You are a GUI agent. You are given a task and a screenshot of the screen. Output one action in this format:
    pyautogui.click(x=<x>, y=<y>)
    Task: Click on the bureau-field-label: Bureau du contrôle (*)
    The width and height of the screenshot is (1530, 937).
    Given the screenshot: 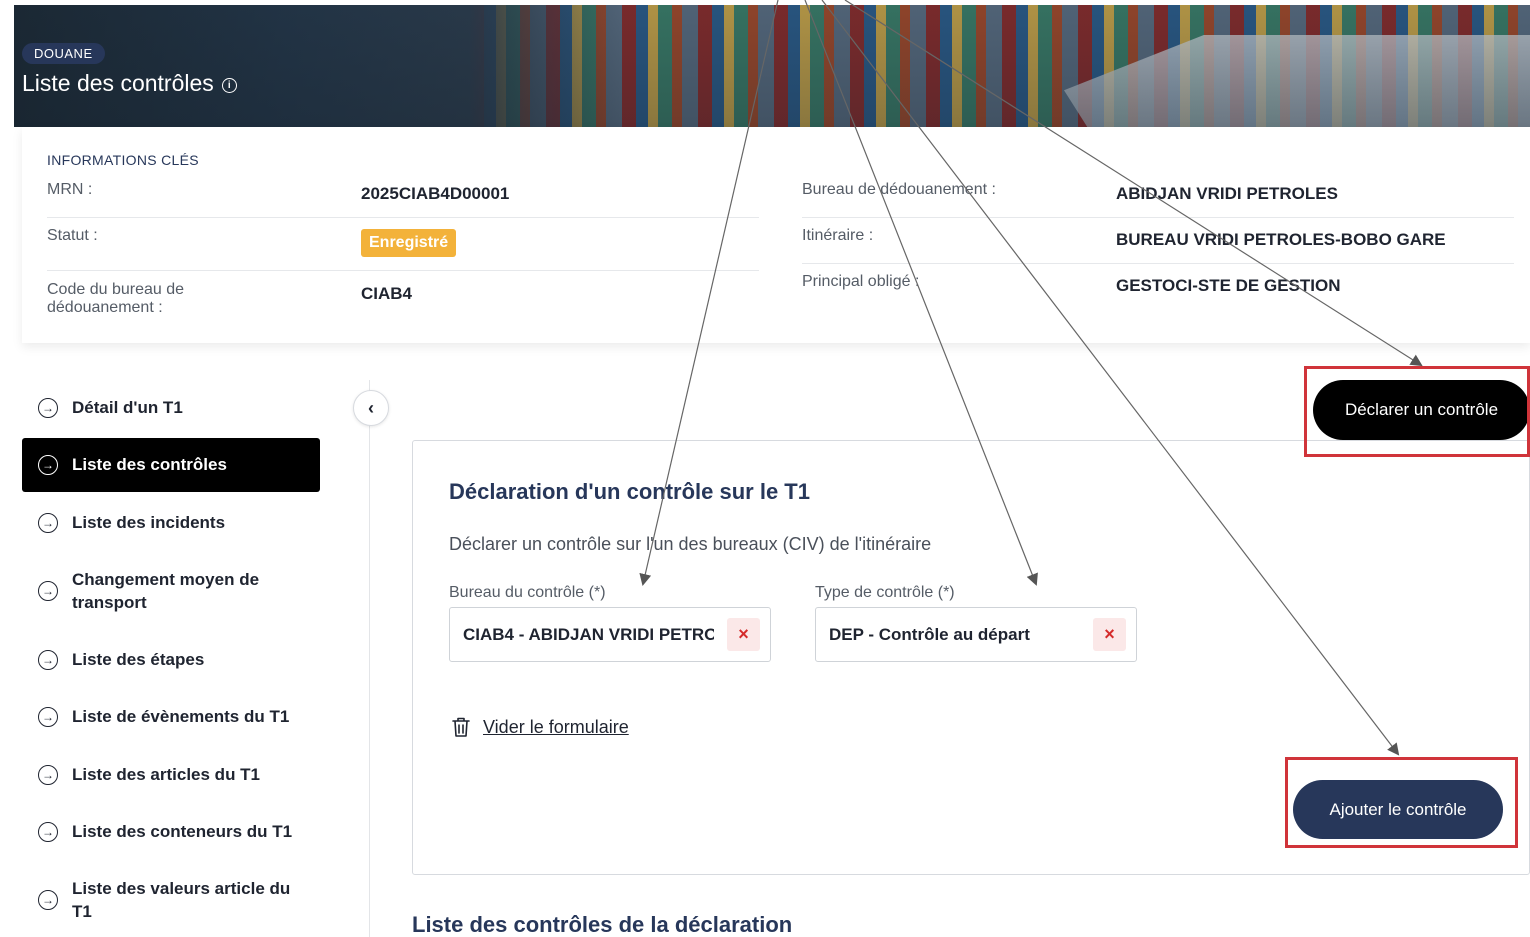 What is the action you would take?
    pyautogui.click(x=527, y=592)
    